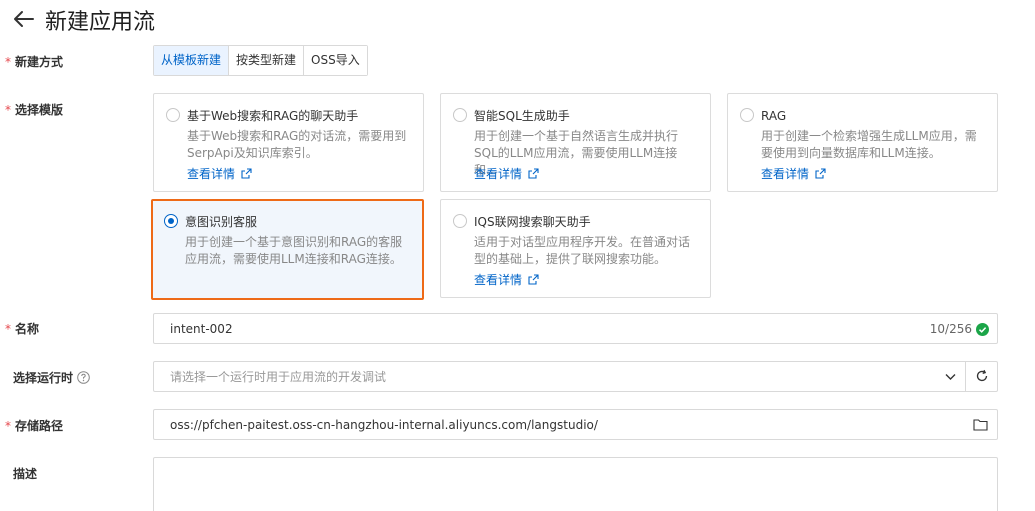  I want to click on runtime-placeholder: 请选择一个运行时用于应用流的开发调试, so click(278, 377).